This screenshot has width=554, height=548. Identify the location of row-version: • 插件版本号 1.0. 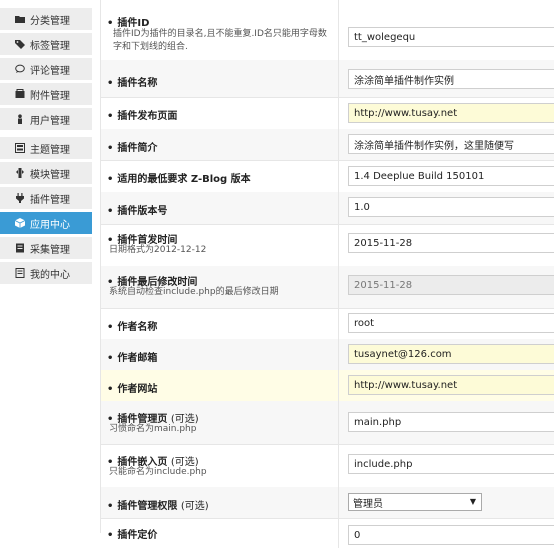
(327, 208).